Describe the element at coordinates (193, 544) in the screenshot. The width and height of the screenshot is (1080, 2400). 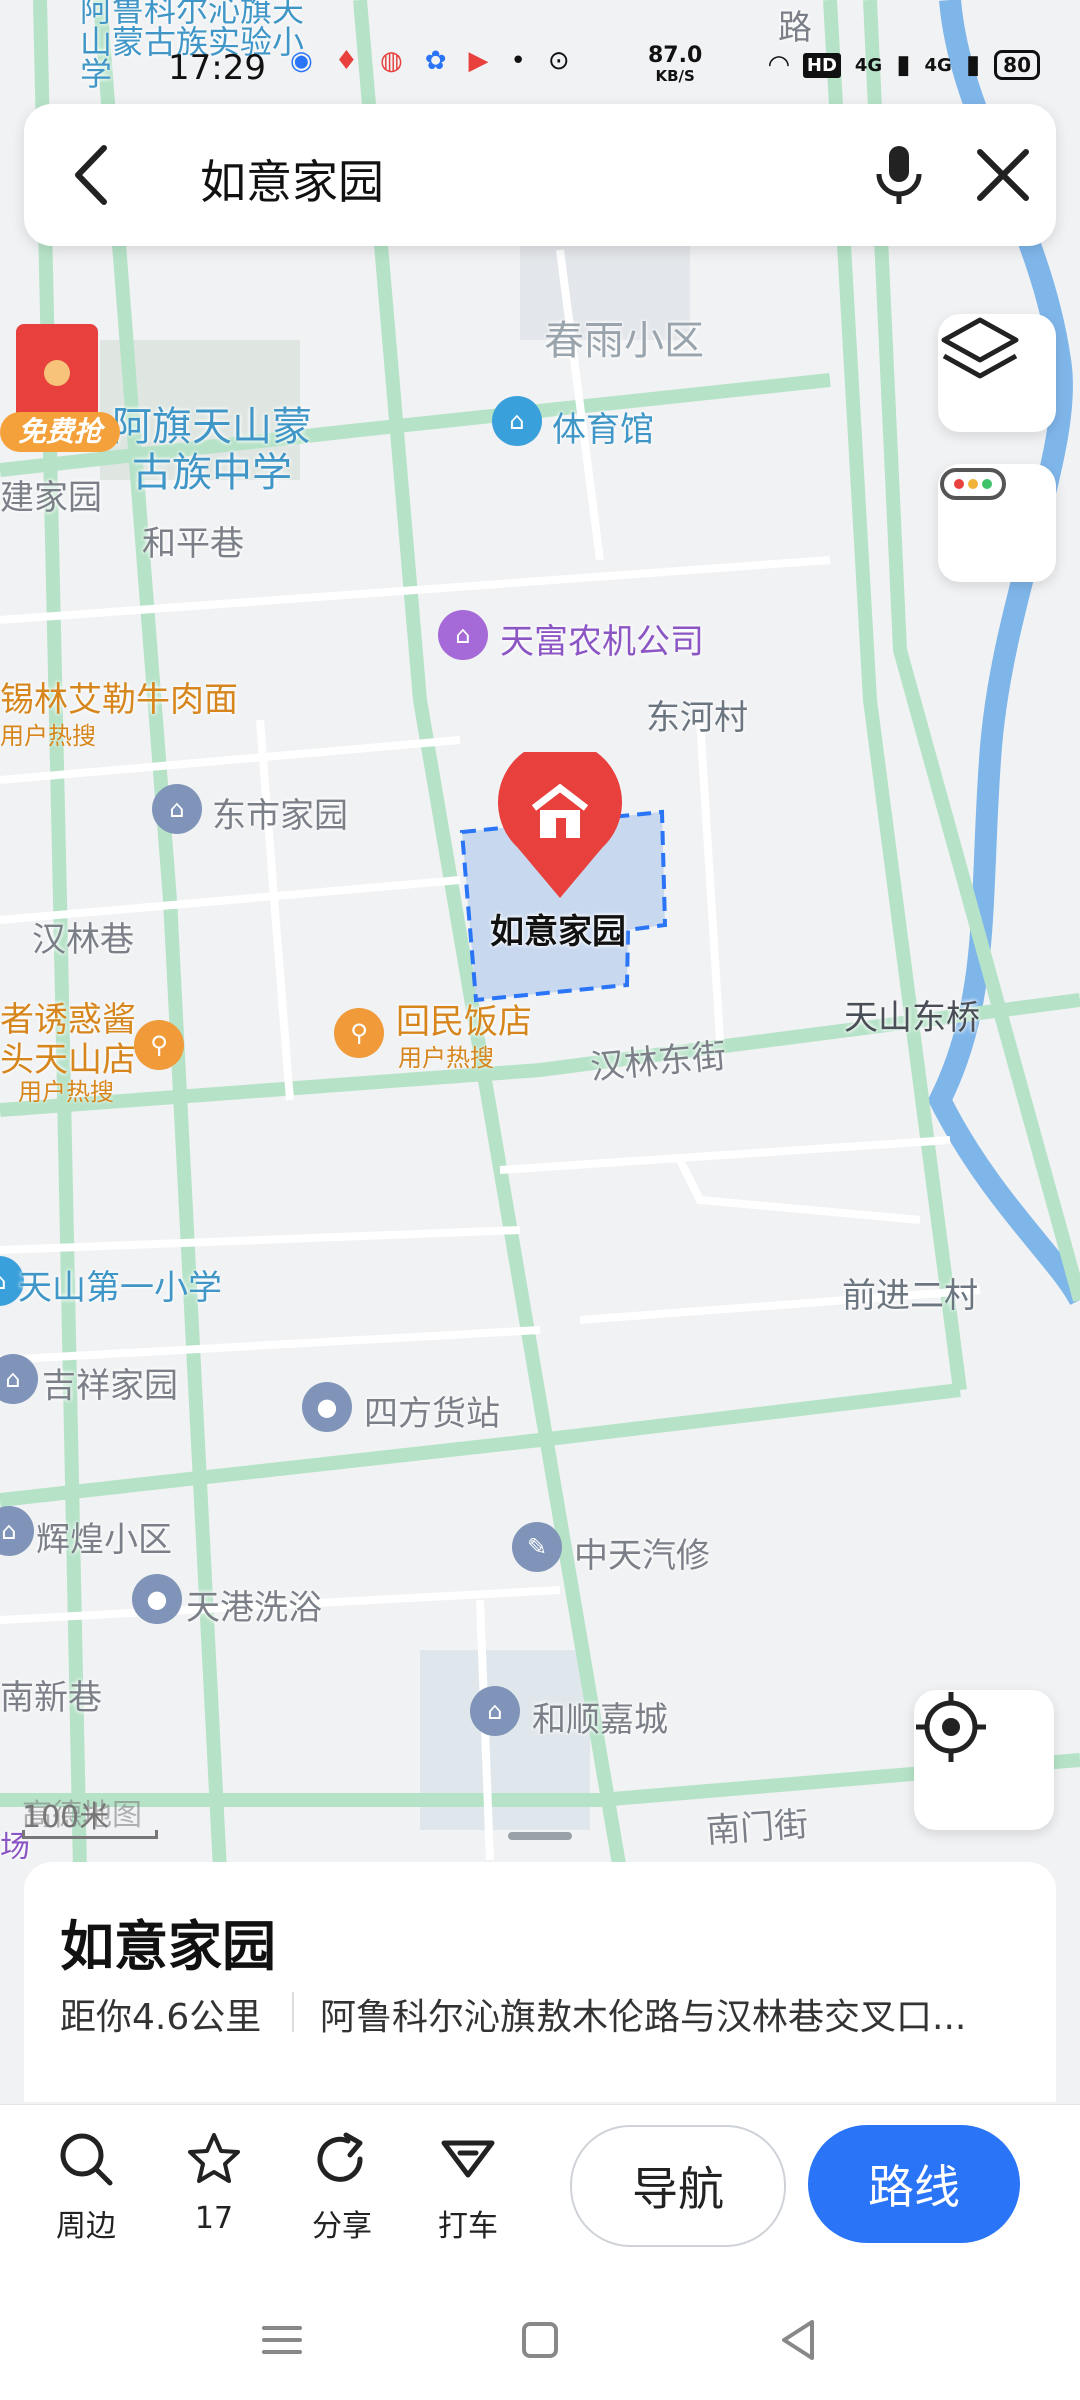
I see `road-label-heping: 和平巷` at that location.